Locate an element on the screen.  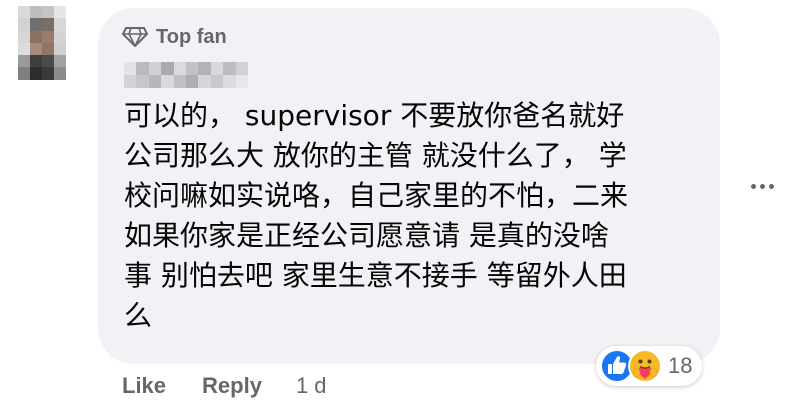
reactions-summary: 18 is located at coordinates (649, 366).